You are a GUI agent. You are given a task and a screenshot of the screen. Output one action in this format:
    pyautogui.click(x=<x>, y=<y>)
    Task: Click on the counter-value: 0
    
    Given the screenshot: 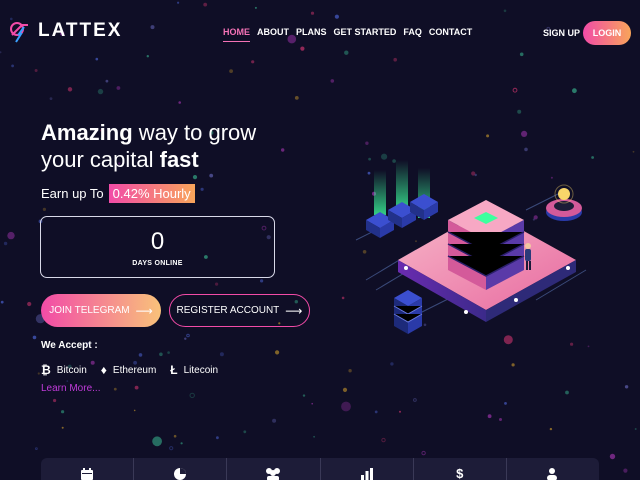 What is the action you would take?
    pyautogui.click(x=157, y=241)
    